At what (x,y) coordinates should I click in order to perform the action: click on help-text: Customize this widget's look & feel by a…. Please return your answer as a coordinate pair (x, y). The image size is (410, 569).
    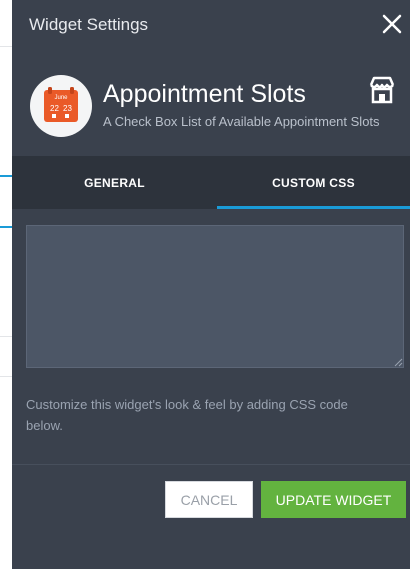
    Looking at the image, I should click on (187, 415).